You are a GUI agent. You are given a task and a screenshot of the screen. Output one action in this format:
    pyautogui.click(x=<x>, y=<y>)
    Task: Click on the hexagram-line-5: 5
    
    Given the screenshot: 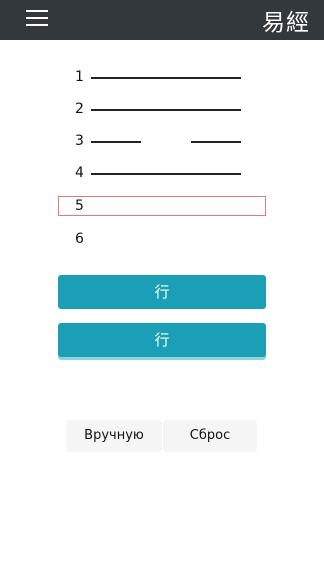 What is the action you would take?
    pyautogui.click(x=162, y=206)
    